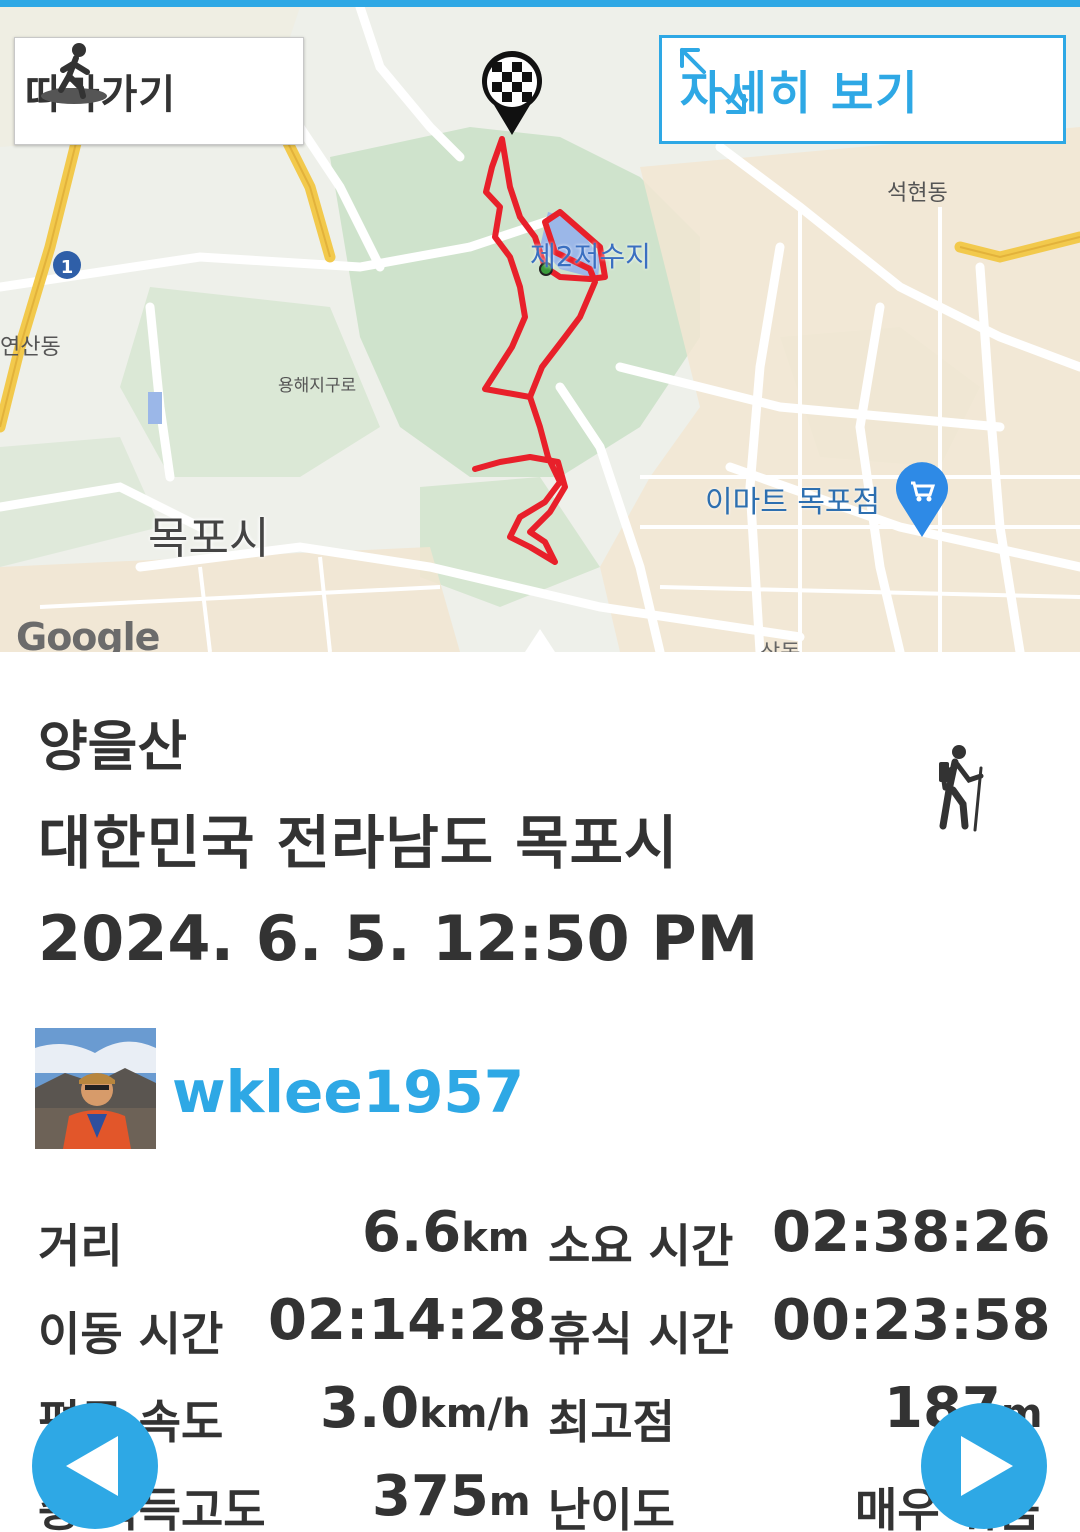 Image resolution: width=1080 pixels, height=1532 pixels. What do you see at coordinates (358, 843) in the screenshot?
I see `trail-location: 대한민국 전라남도 목포시` at bounding box center [358, 843].